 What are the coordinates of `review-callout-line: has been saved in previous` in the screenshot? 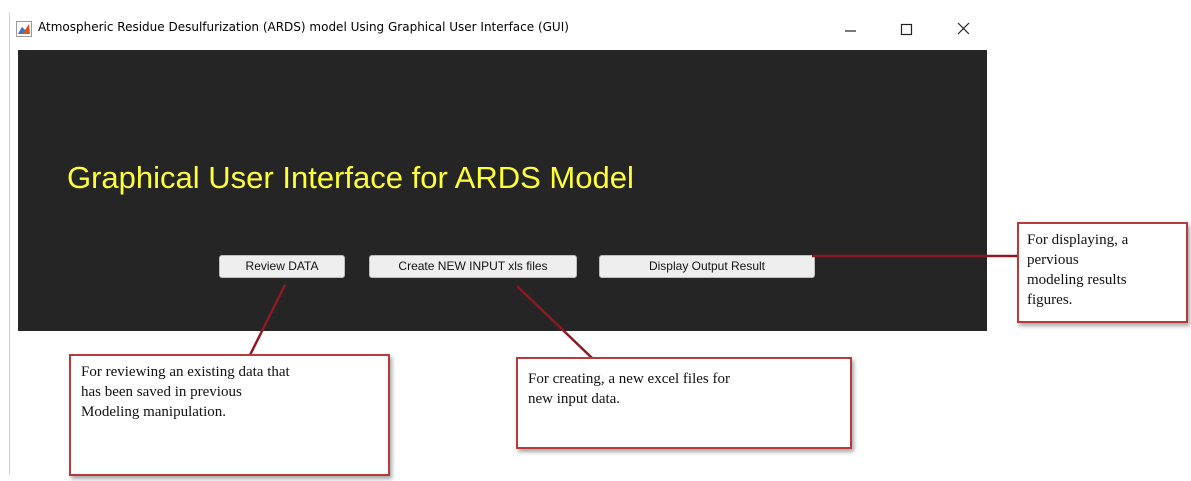 It's located at (161, 392).